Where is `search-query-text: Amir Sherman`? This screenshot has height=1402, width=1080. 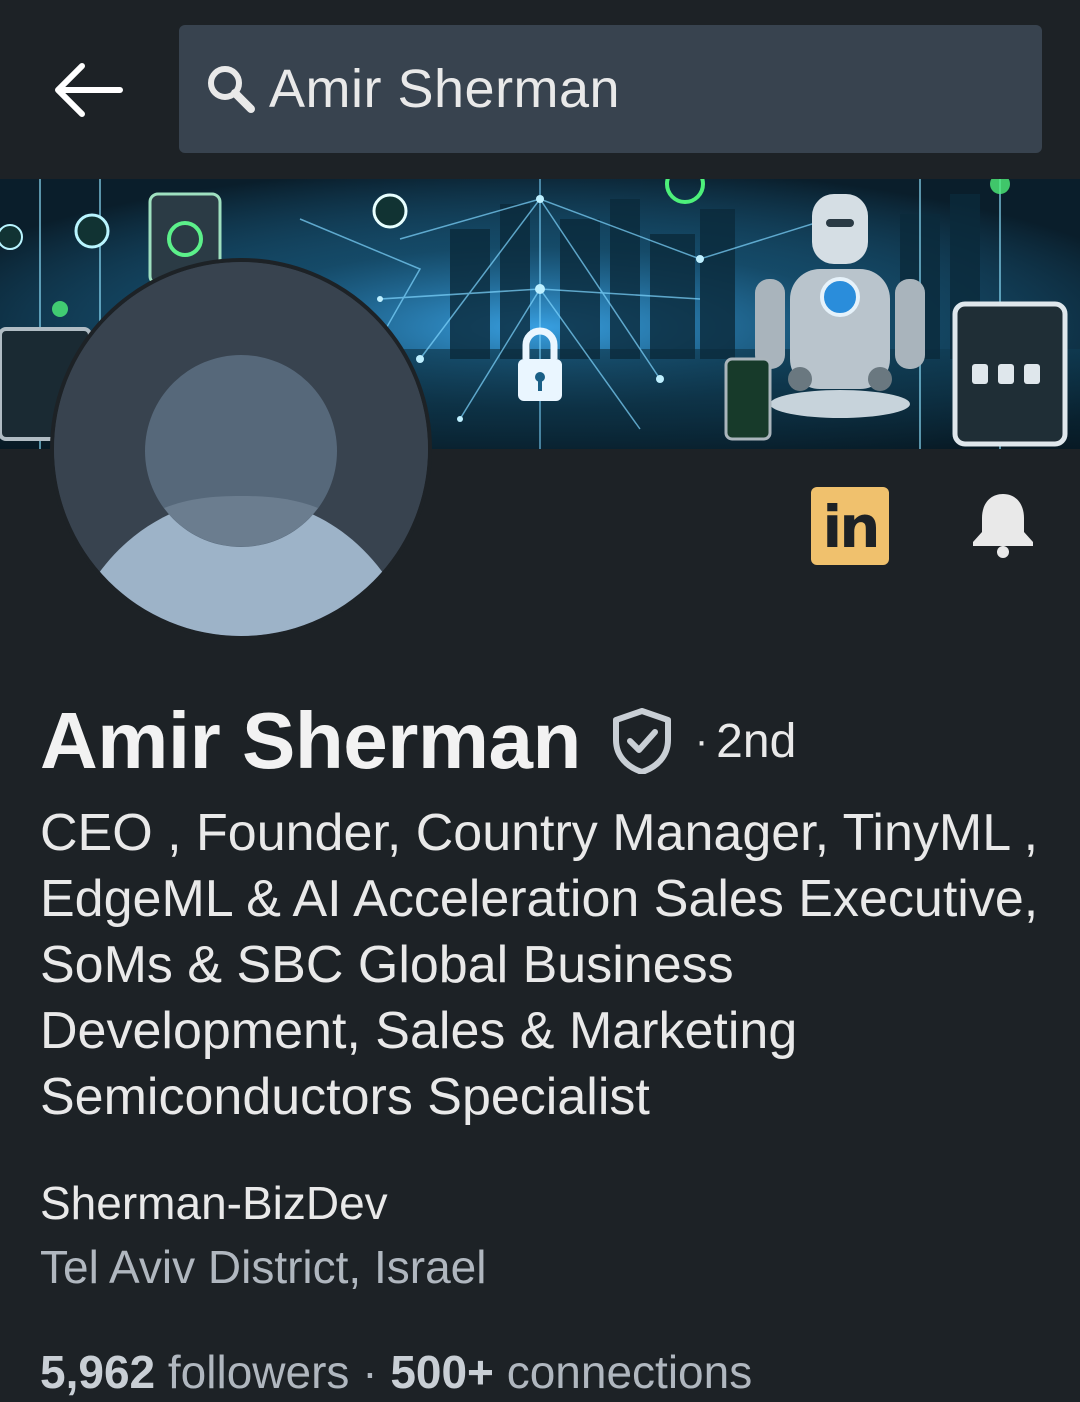 search-query-text: Amir Sherman is located at coordinates (445, 89).